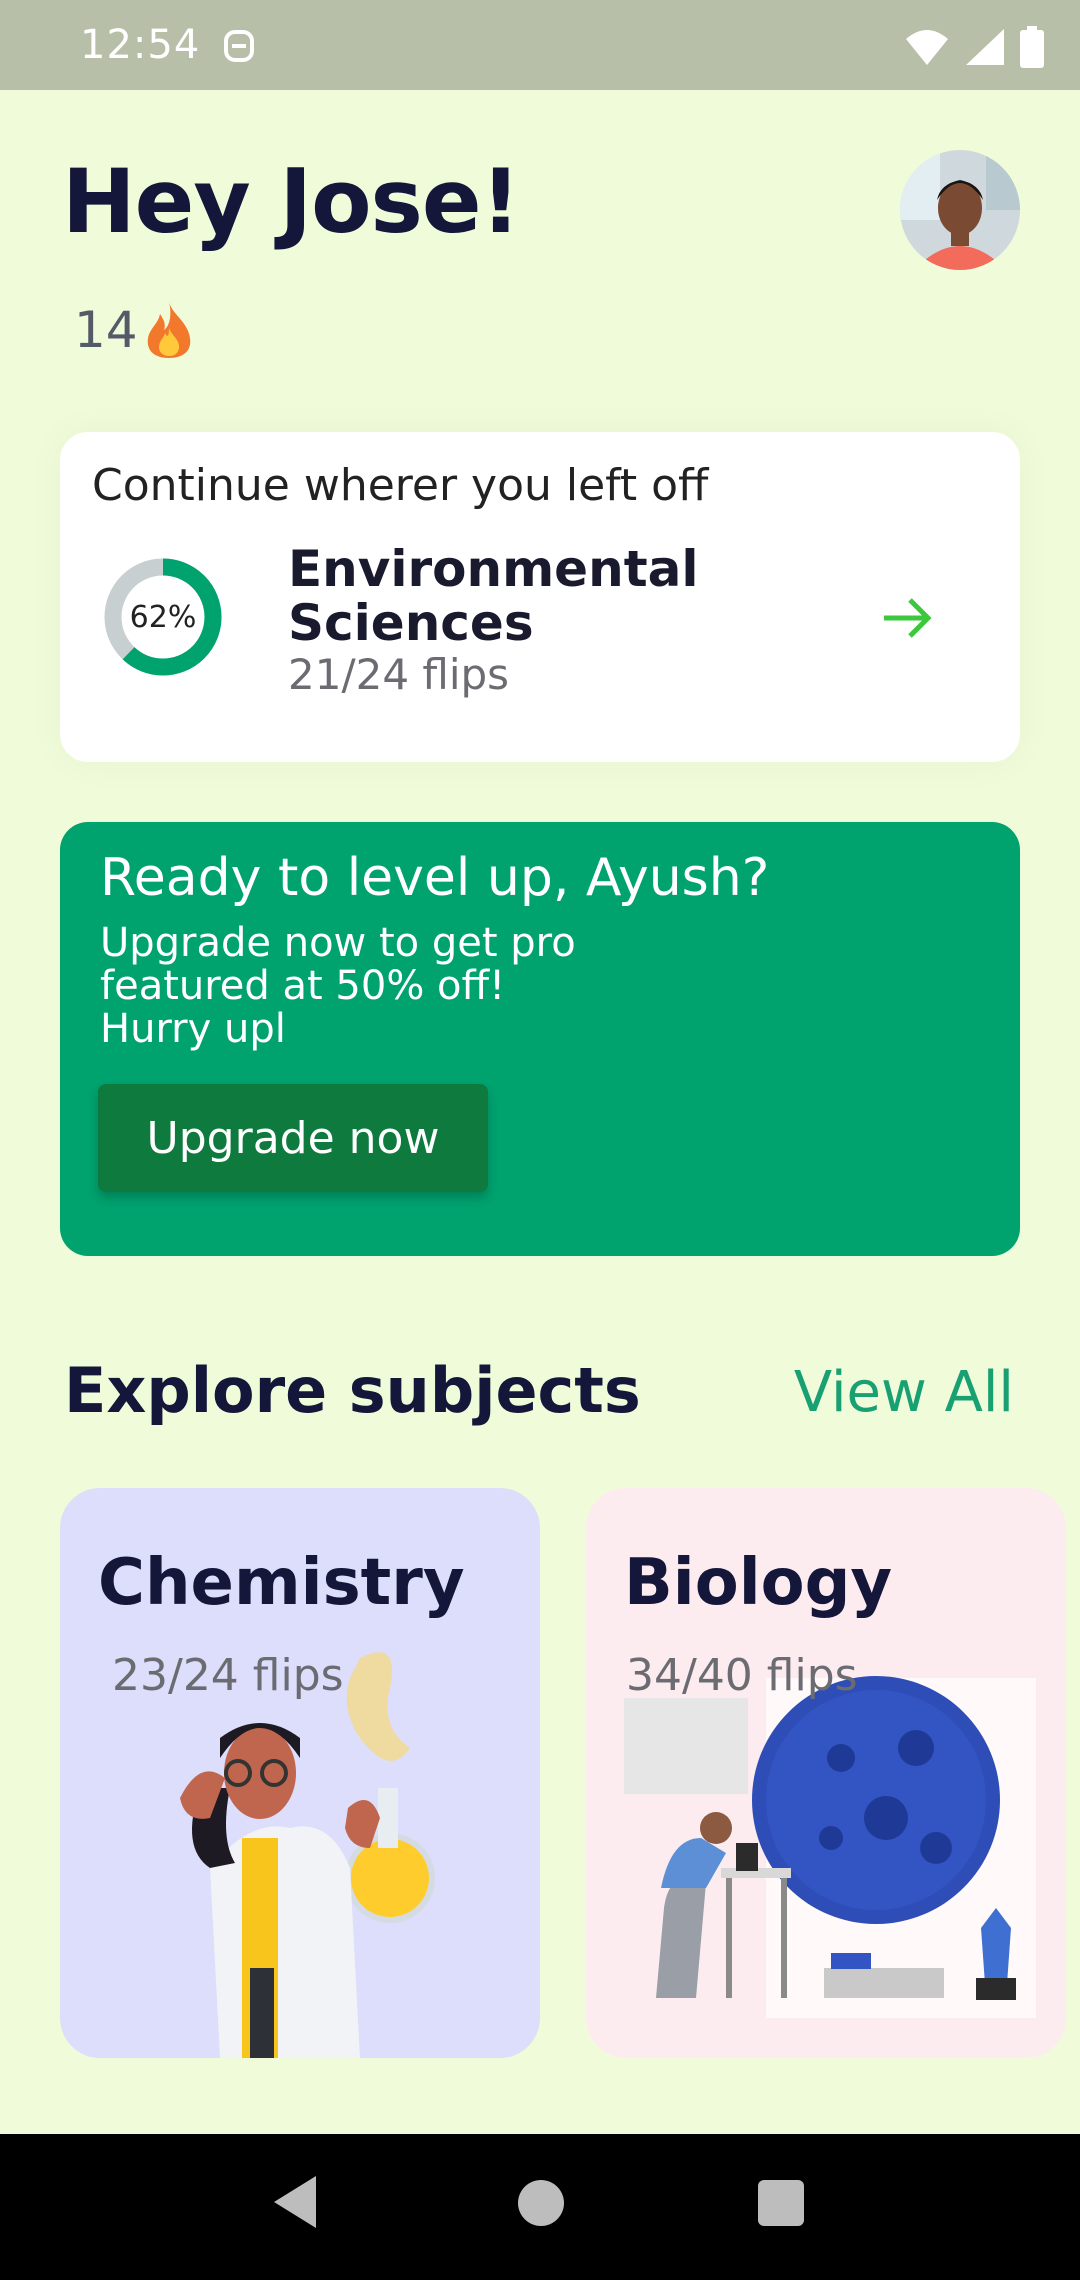 The height and width of the screenshot is (2280, 1080). I want to click on system-navigation-bar, so click(540, 2207).